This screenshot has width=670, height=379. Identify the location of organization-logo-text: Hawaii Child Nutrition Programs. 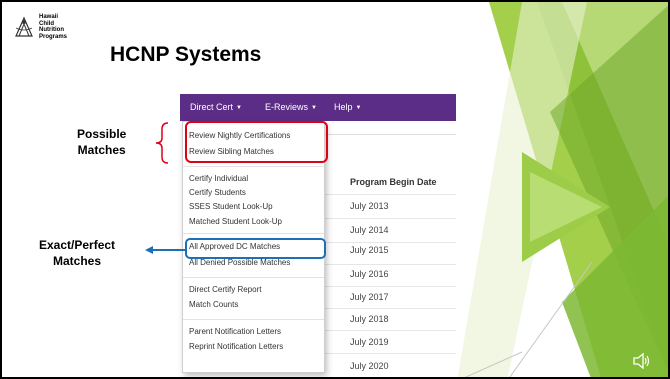
(53, 27).